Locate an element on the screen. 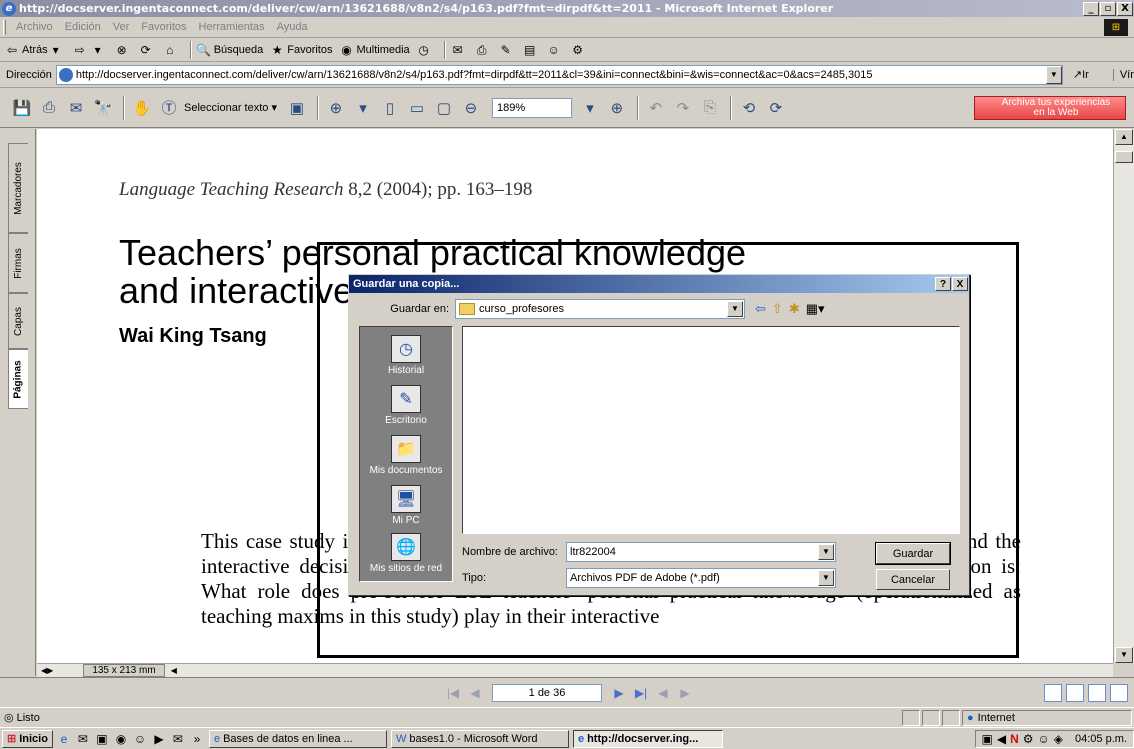  clock: 04:05 p.m. is located at coordinates (1101, 739).